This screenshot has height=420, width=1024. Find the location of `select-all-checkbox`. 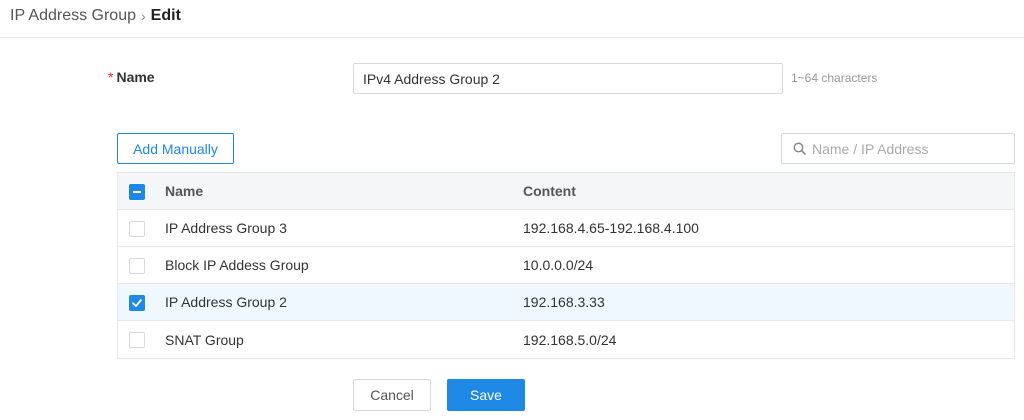

select-all-checkbox is located at coordinates (137, 192).